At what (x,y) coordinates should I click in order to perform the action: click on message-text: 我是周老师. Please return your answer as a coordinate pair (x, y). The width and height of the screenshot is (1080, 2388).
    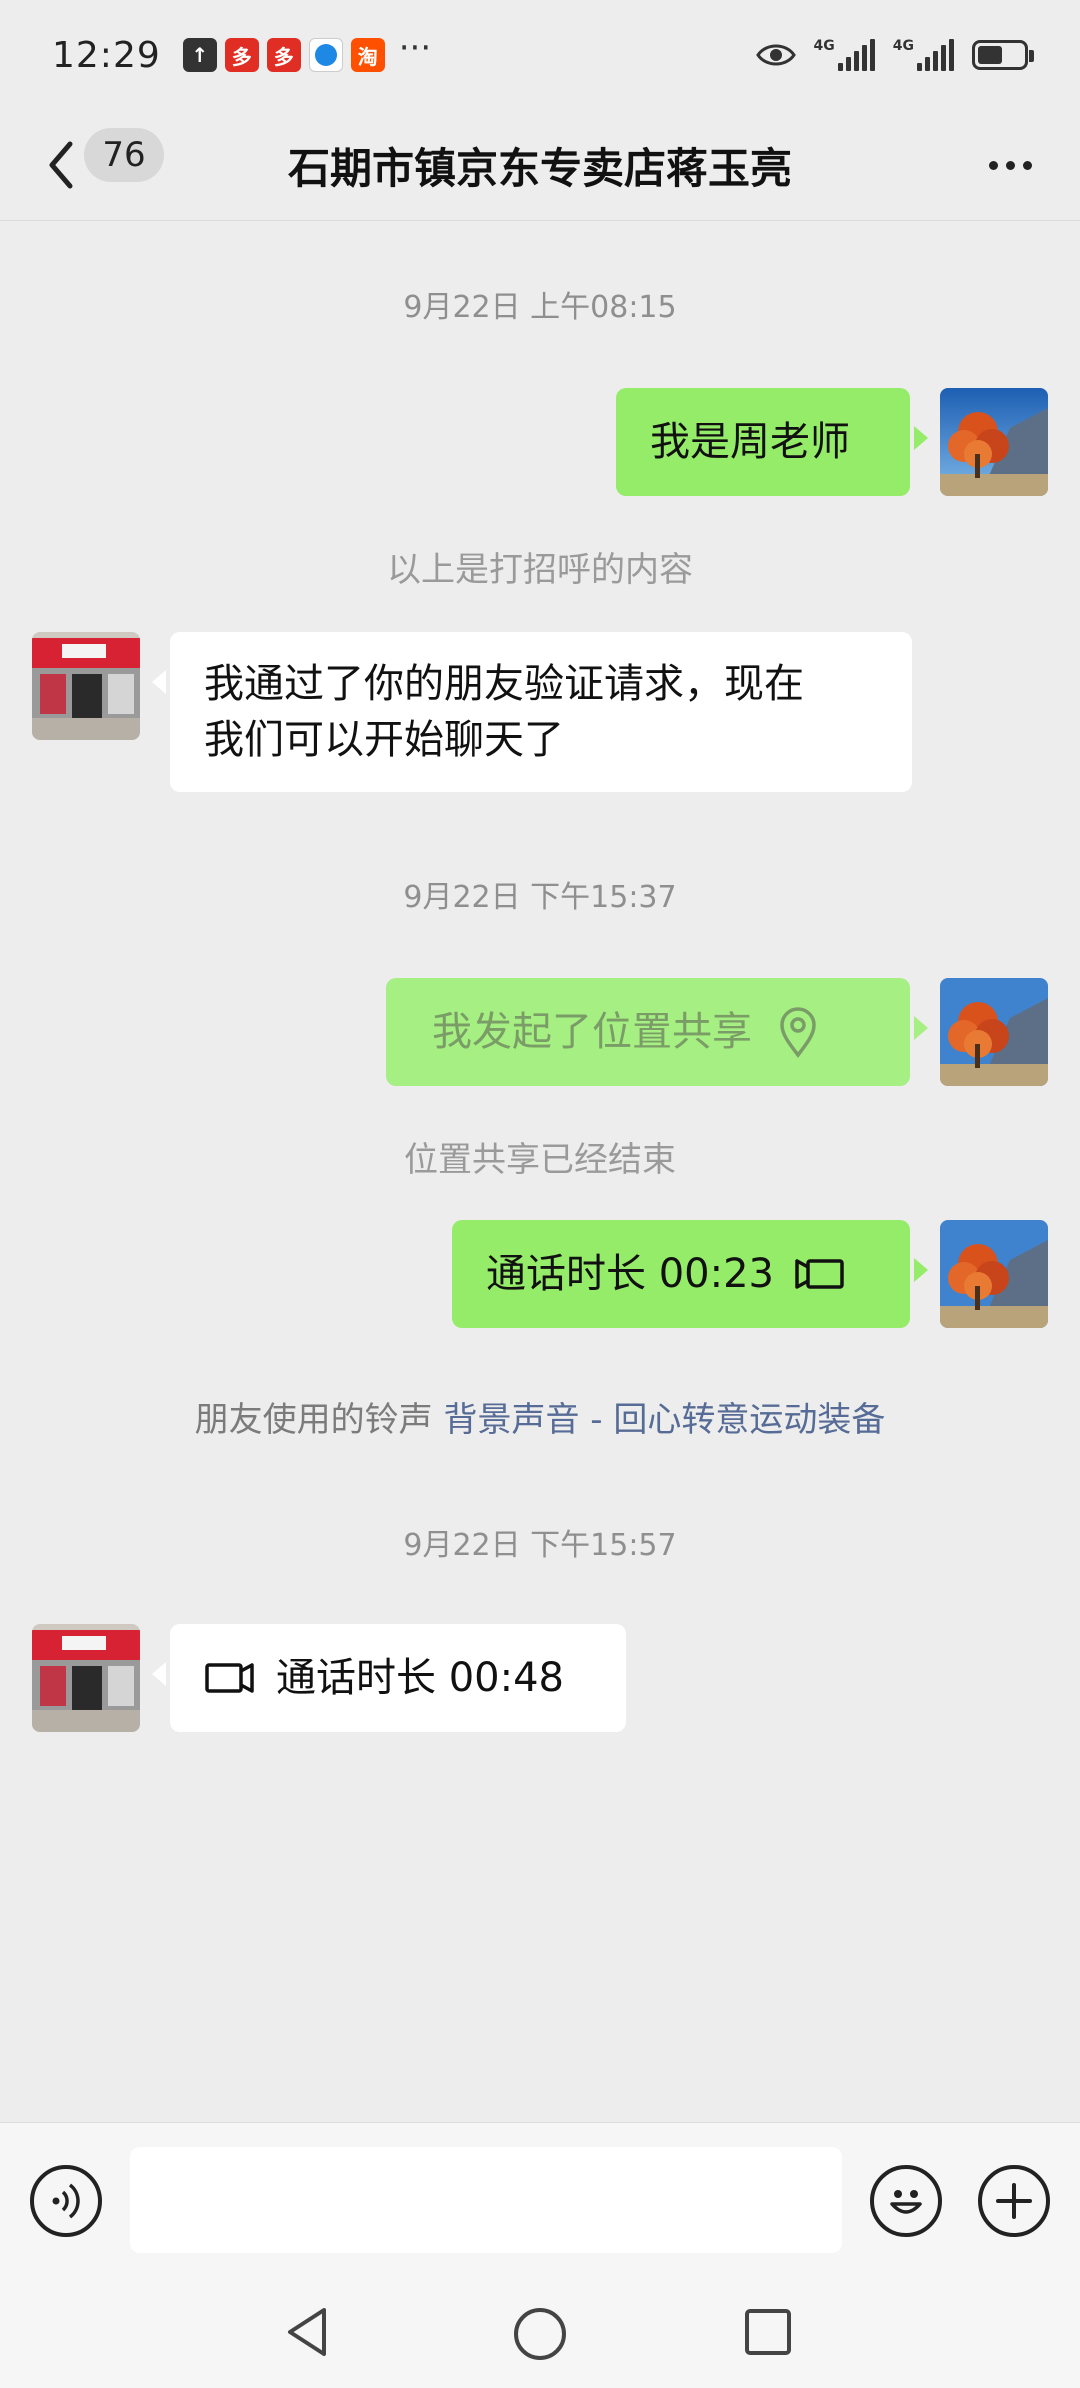
    Looking at the image, I should click on (750, 442).